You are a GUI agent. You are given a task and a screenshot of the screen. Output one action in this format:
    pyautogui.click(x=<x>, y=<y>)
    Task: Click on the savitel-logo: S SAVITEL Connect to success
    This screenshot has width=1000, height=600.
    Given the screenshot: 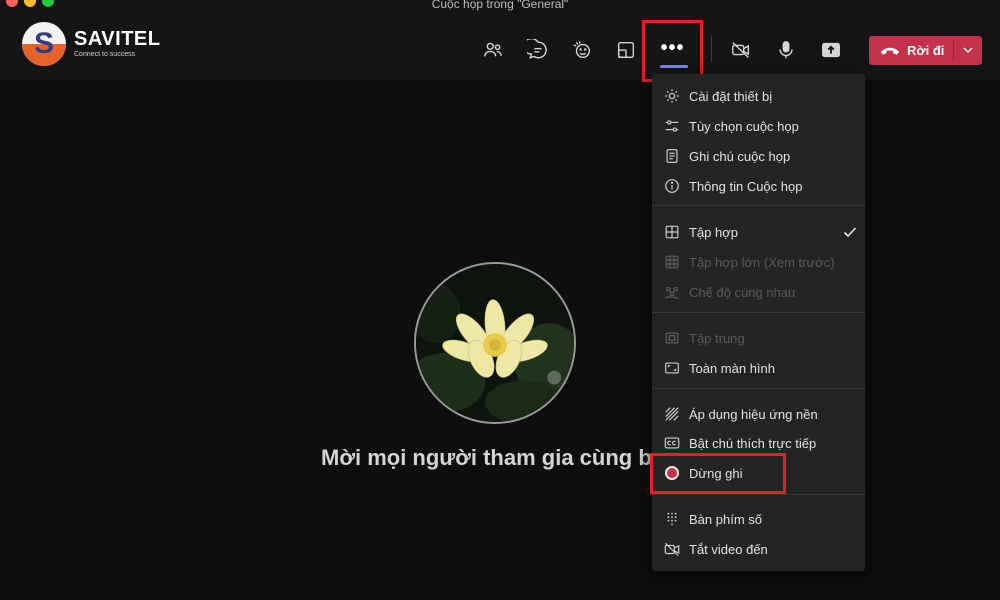 What is the action you would take?
    pyautogui.click(x=92, y=44)
    